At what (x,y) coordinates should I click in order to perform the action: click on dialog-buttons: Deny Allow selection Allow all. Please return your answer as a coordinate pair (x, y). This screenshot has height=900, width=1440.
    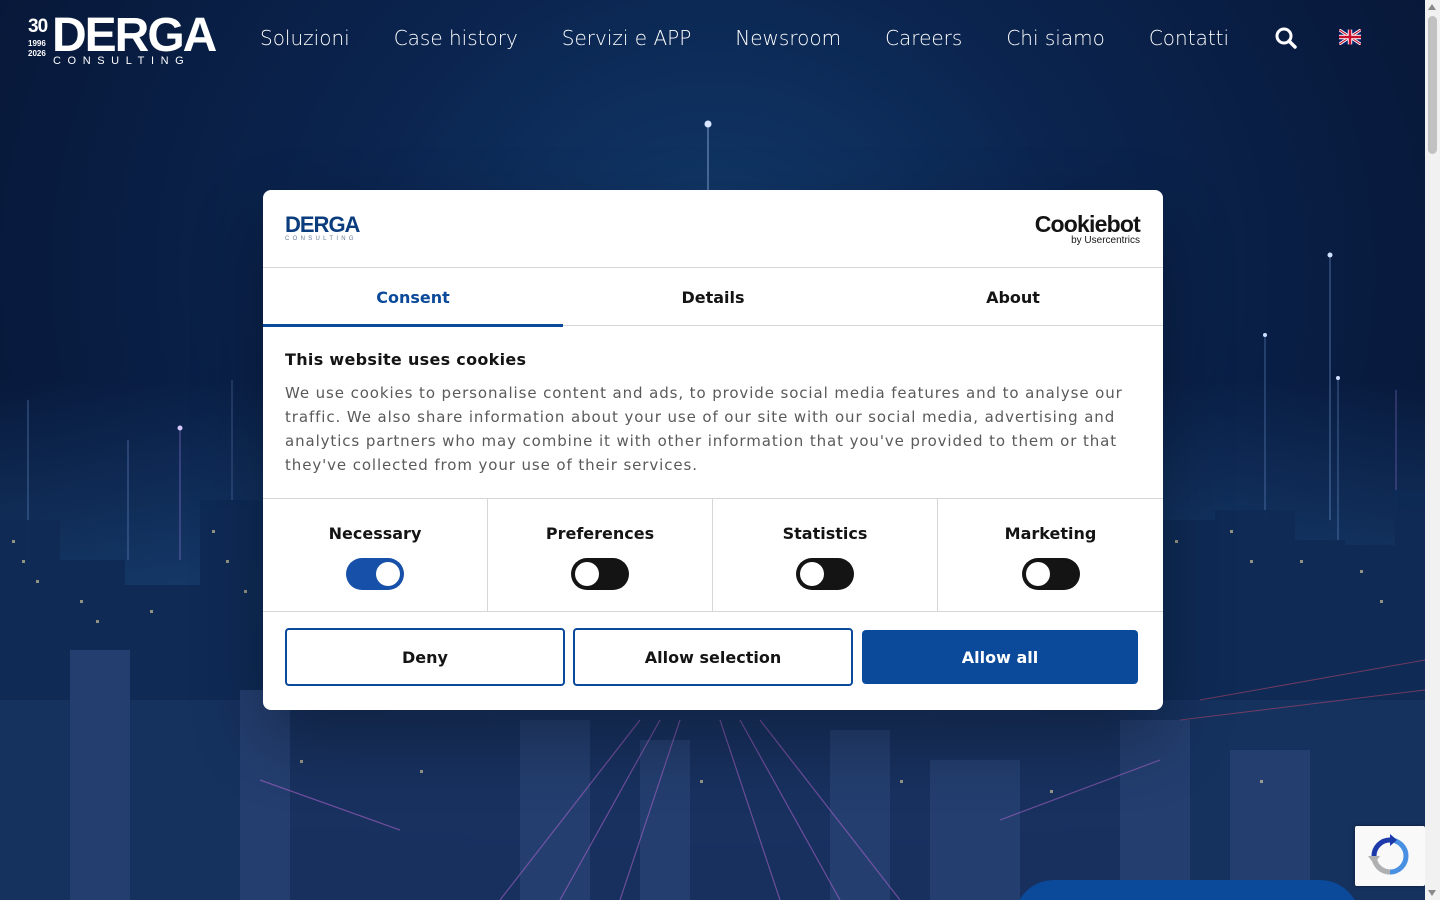
    Looking at the image, I should click on (711, 657).